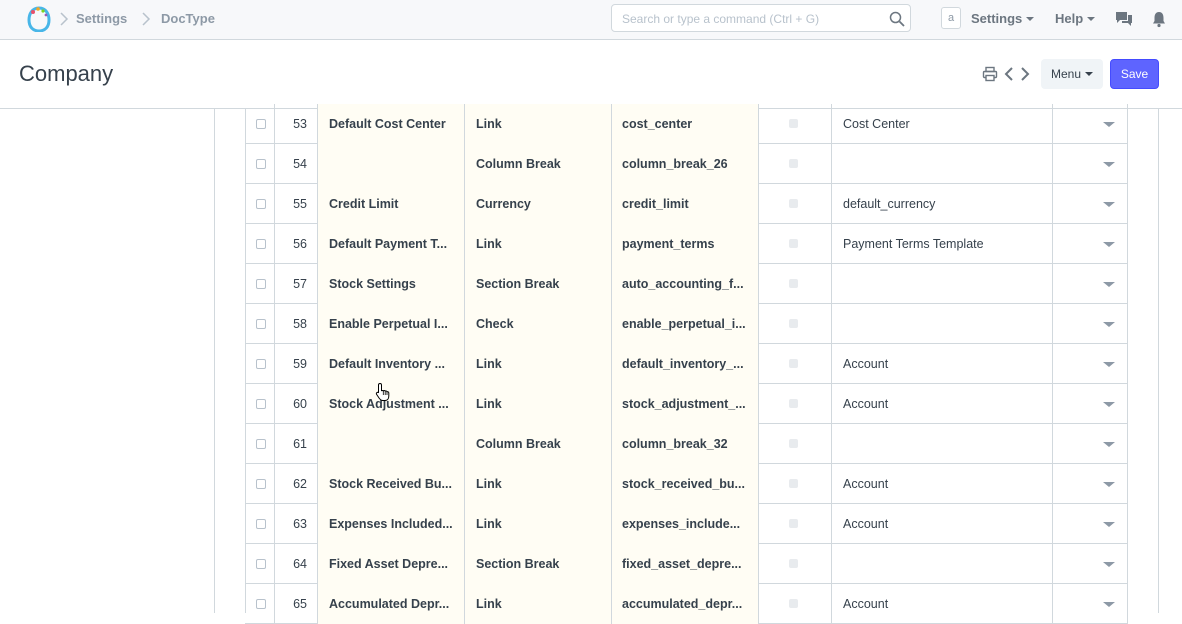 The height and width of the screenshot is (624, 1182). Describe the element at coordinates (538, 204) in the screenshot. I see `field-type-cell: Currency` at that location.